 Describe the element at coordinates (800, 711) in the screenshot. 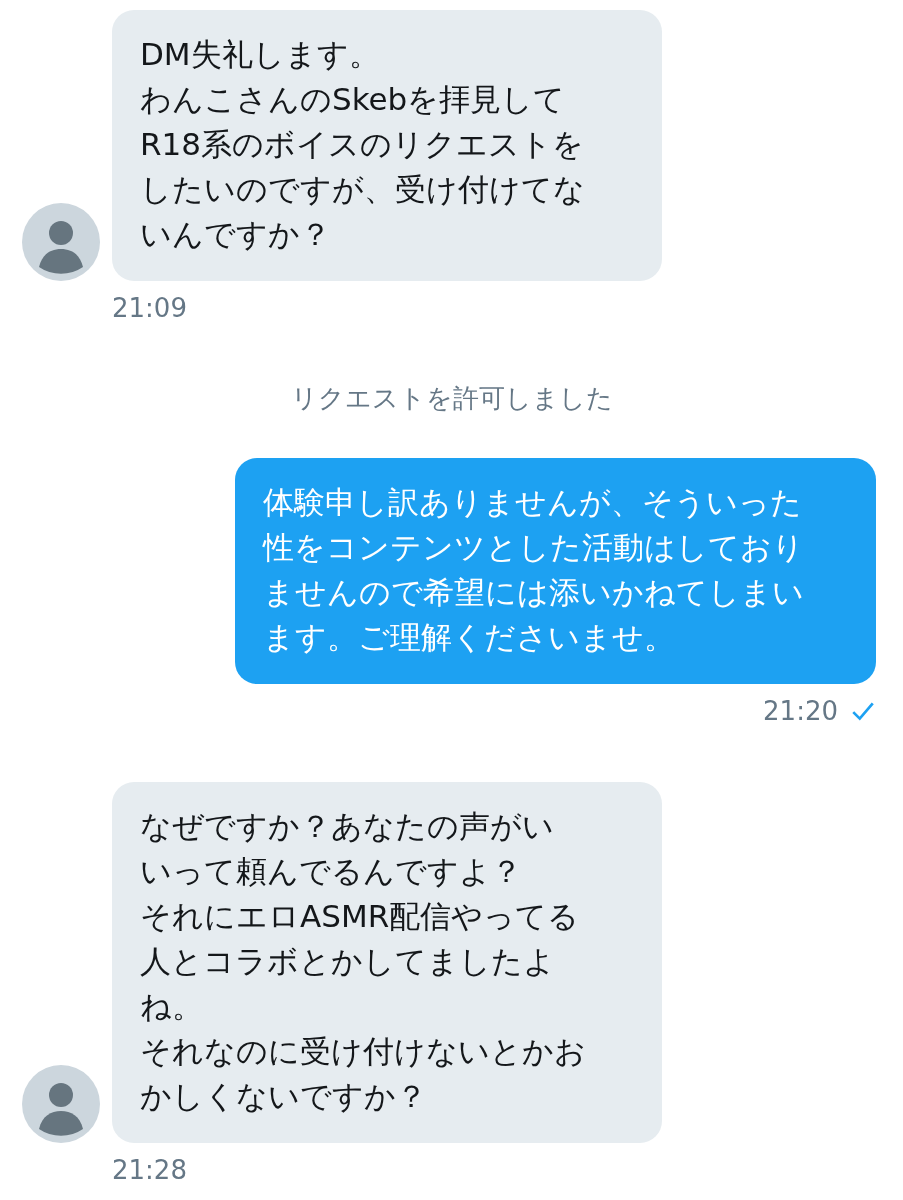

I see `timestamp: 21:20` at that location.